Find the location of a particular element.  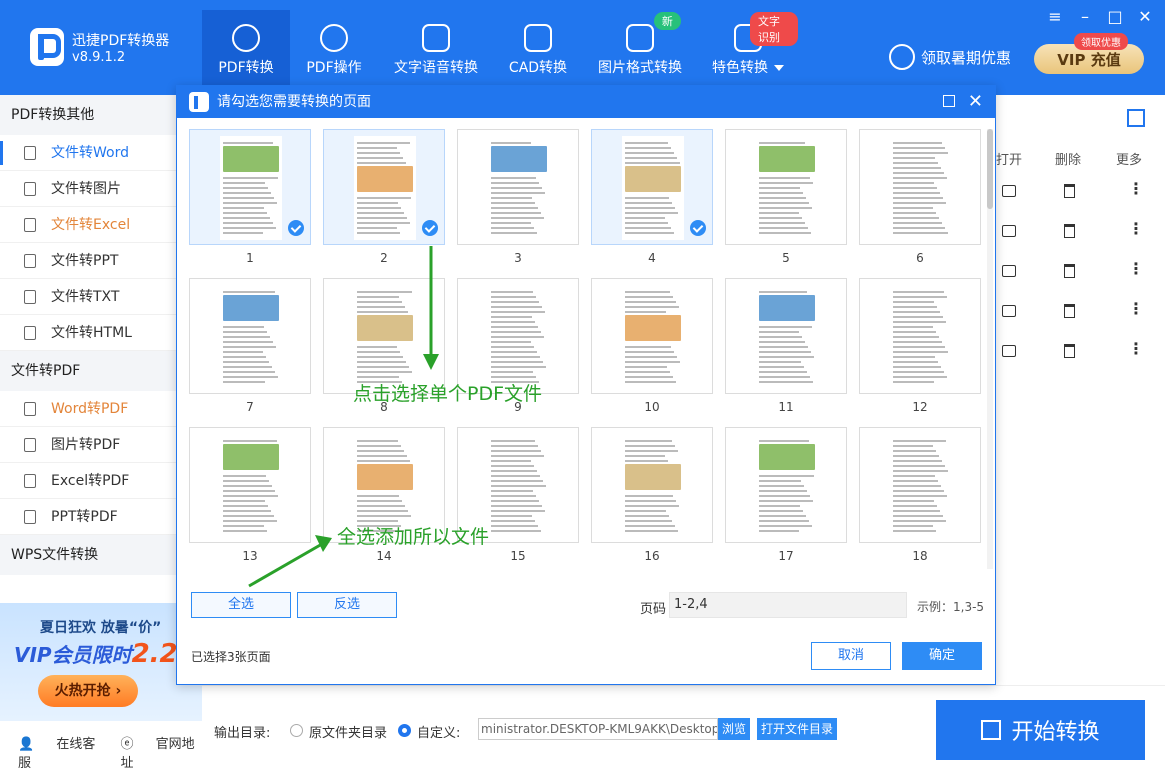

summer-promo-link: 领取暑期优惠 is located at coordinates (950, 57).